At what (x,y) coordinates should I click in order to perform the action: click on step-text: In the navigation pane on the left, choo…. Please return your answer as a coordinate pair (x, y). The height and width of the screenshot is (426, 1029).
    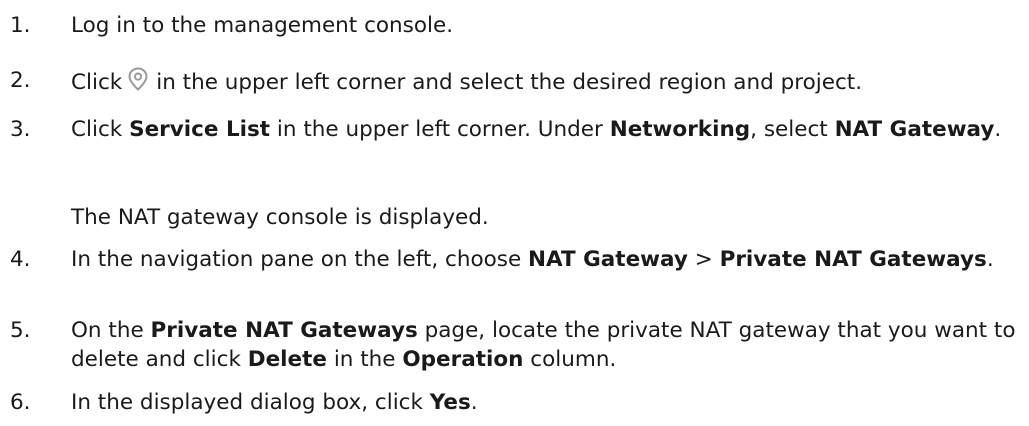
    Looking at the image, I should click on (547, 259).